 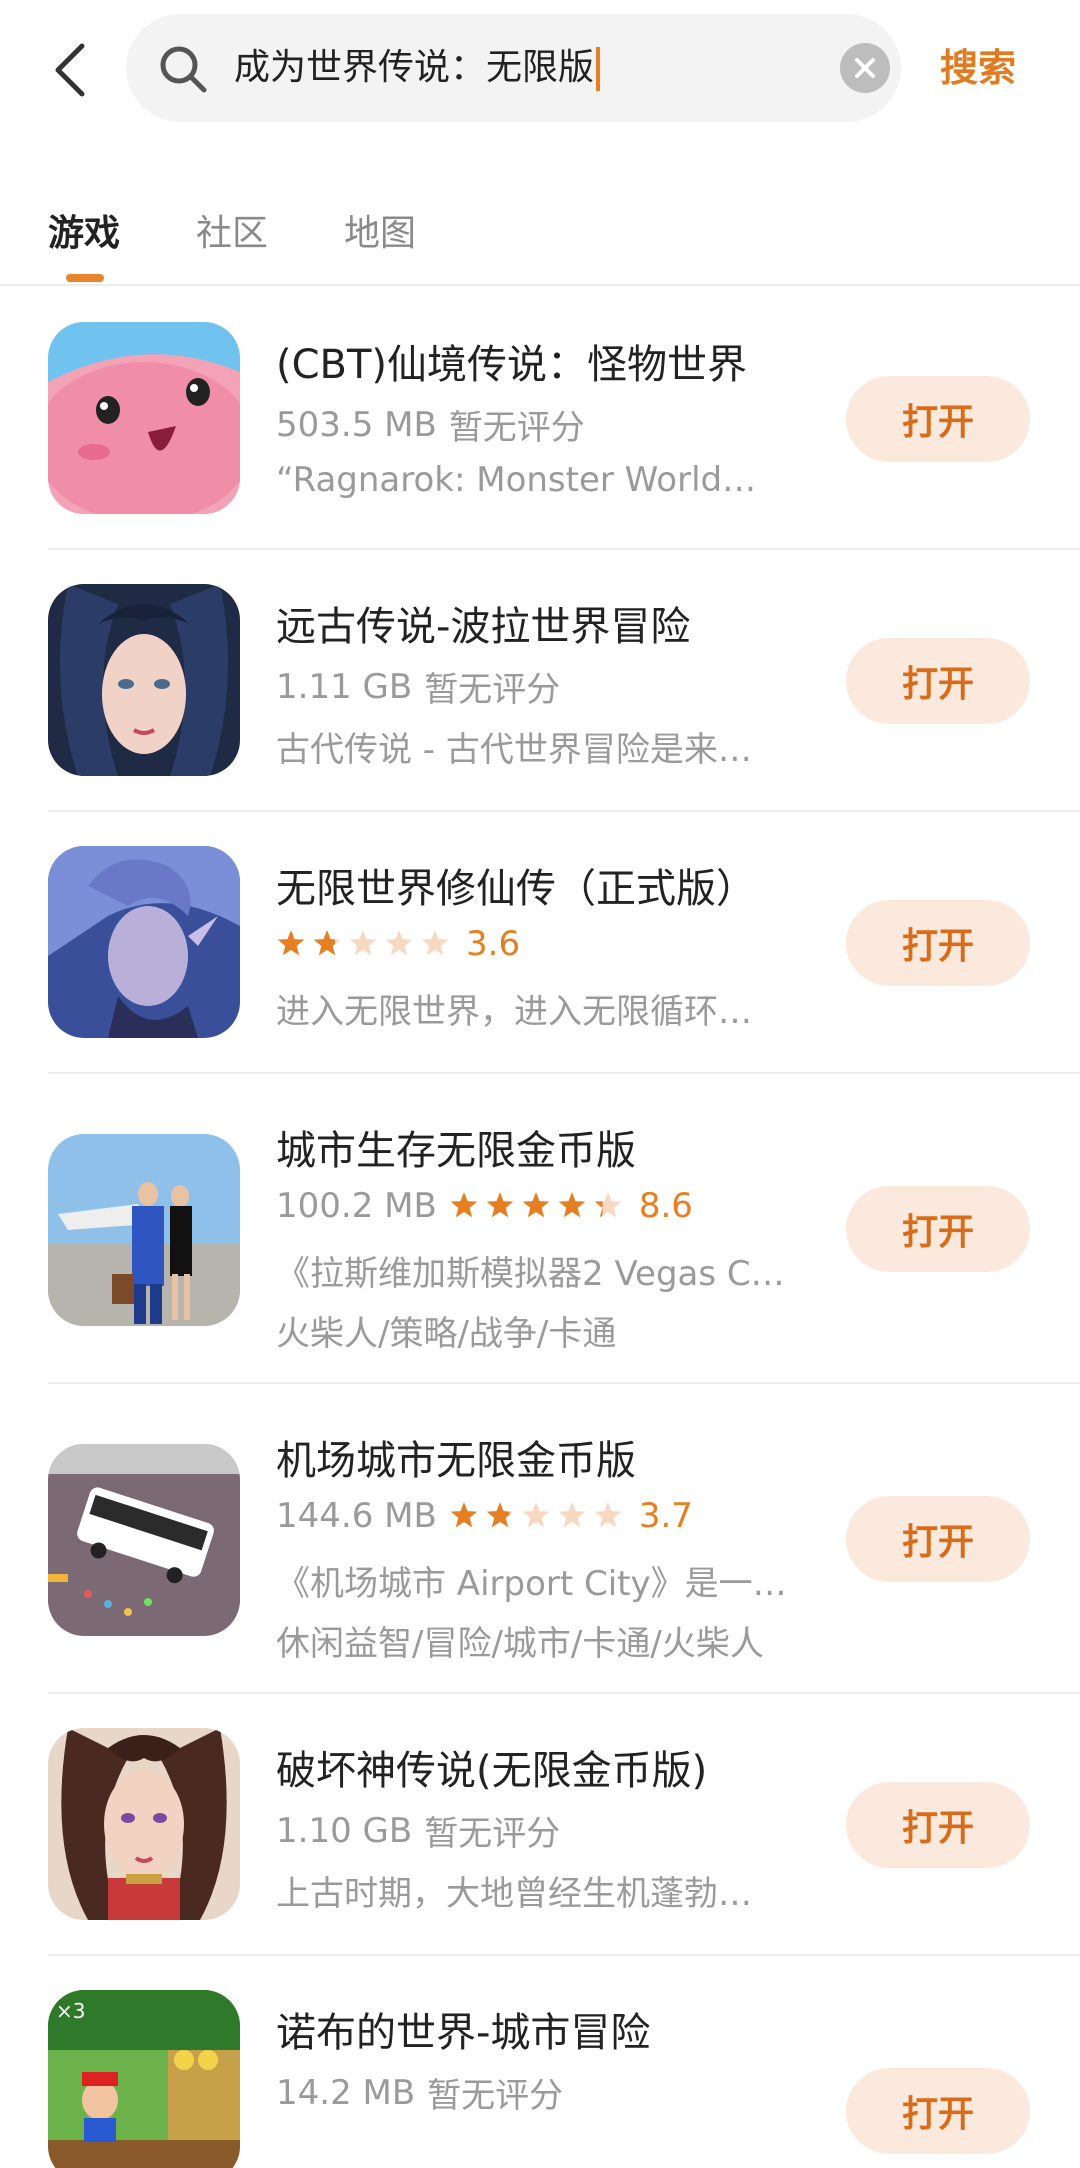 What do you see at coordinates (493, 944) in the screenshot?
I see `app-rating: 3.6` at bounding box center [493, 944].